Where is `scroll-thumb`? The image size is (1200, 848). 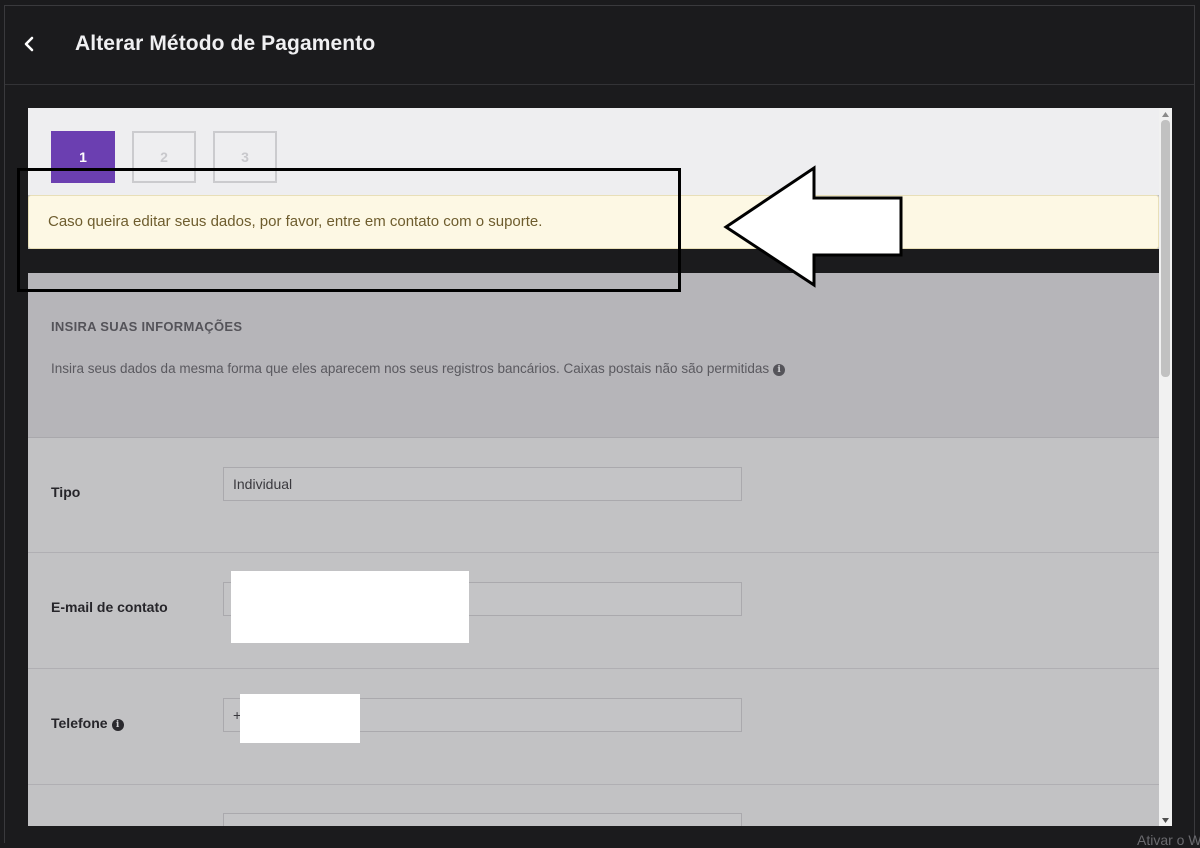 scroll-thumb is located at coordinates (1165, 248).